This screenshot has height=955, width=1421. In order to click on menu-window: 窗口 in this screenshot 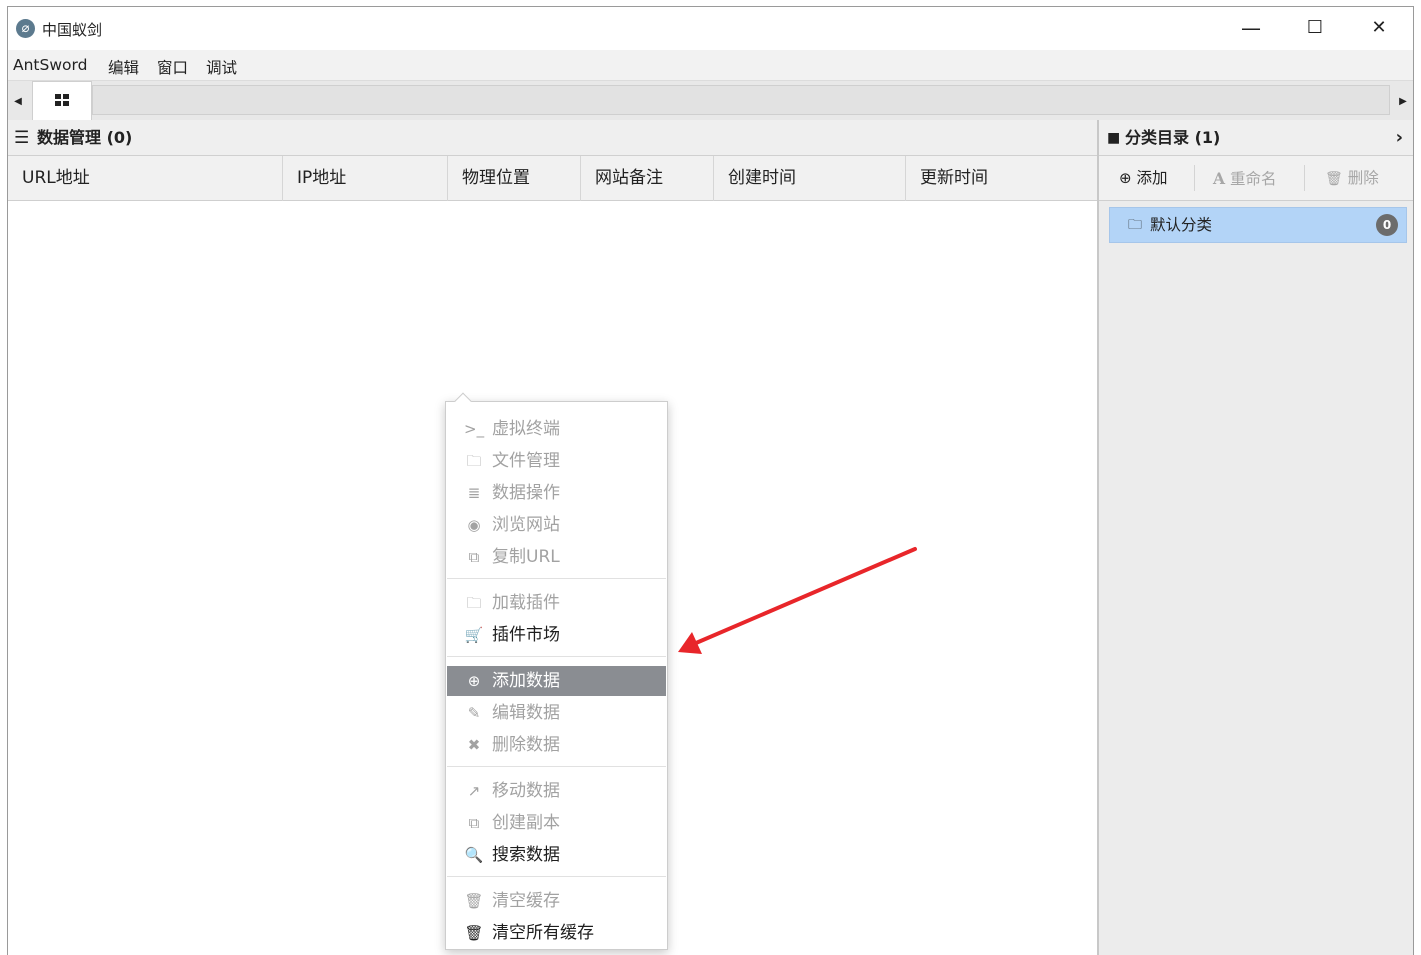, I will do `click(172, 67)`.